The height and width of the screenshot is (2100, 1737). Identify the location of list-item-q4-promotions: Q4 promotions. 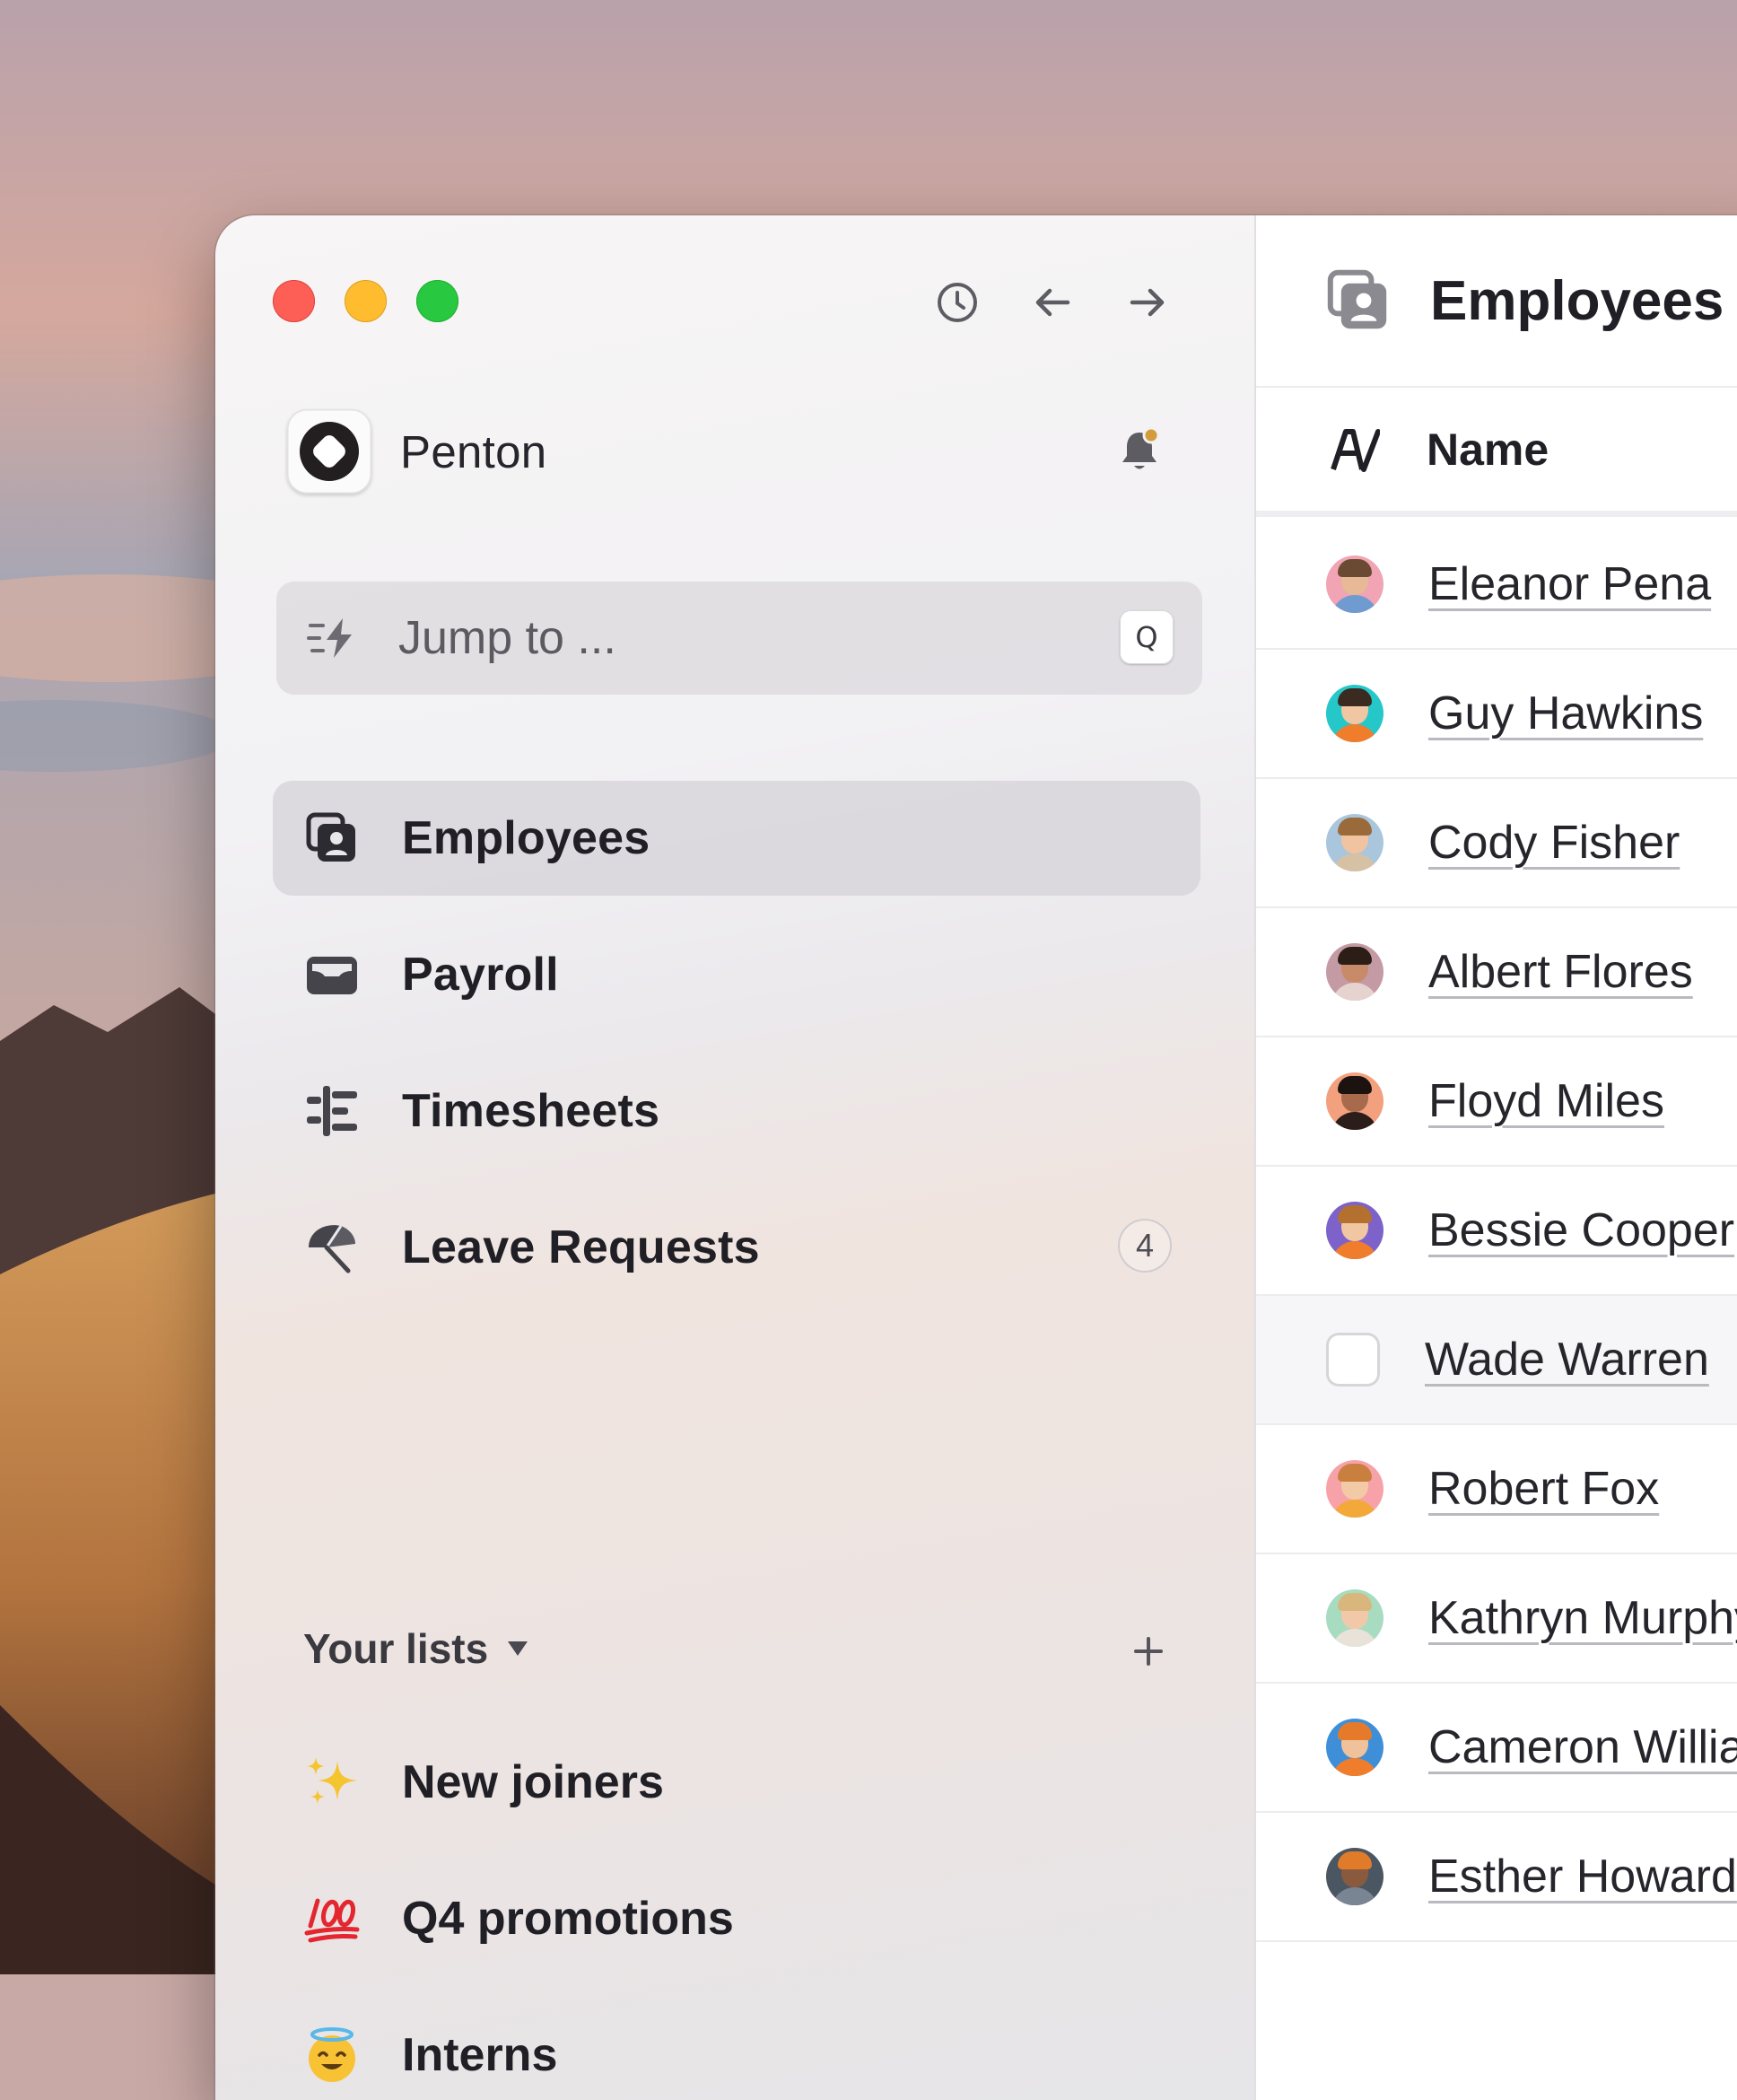
(736, 1919).